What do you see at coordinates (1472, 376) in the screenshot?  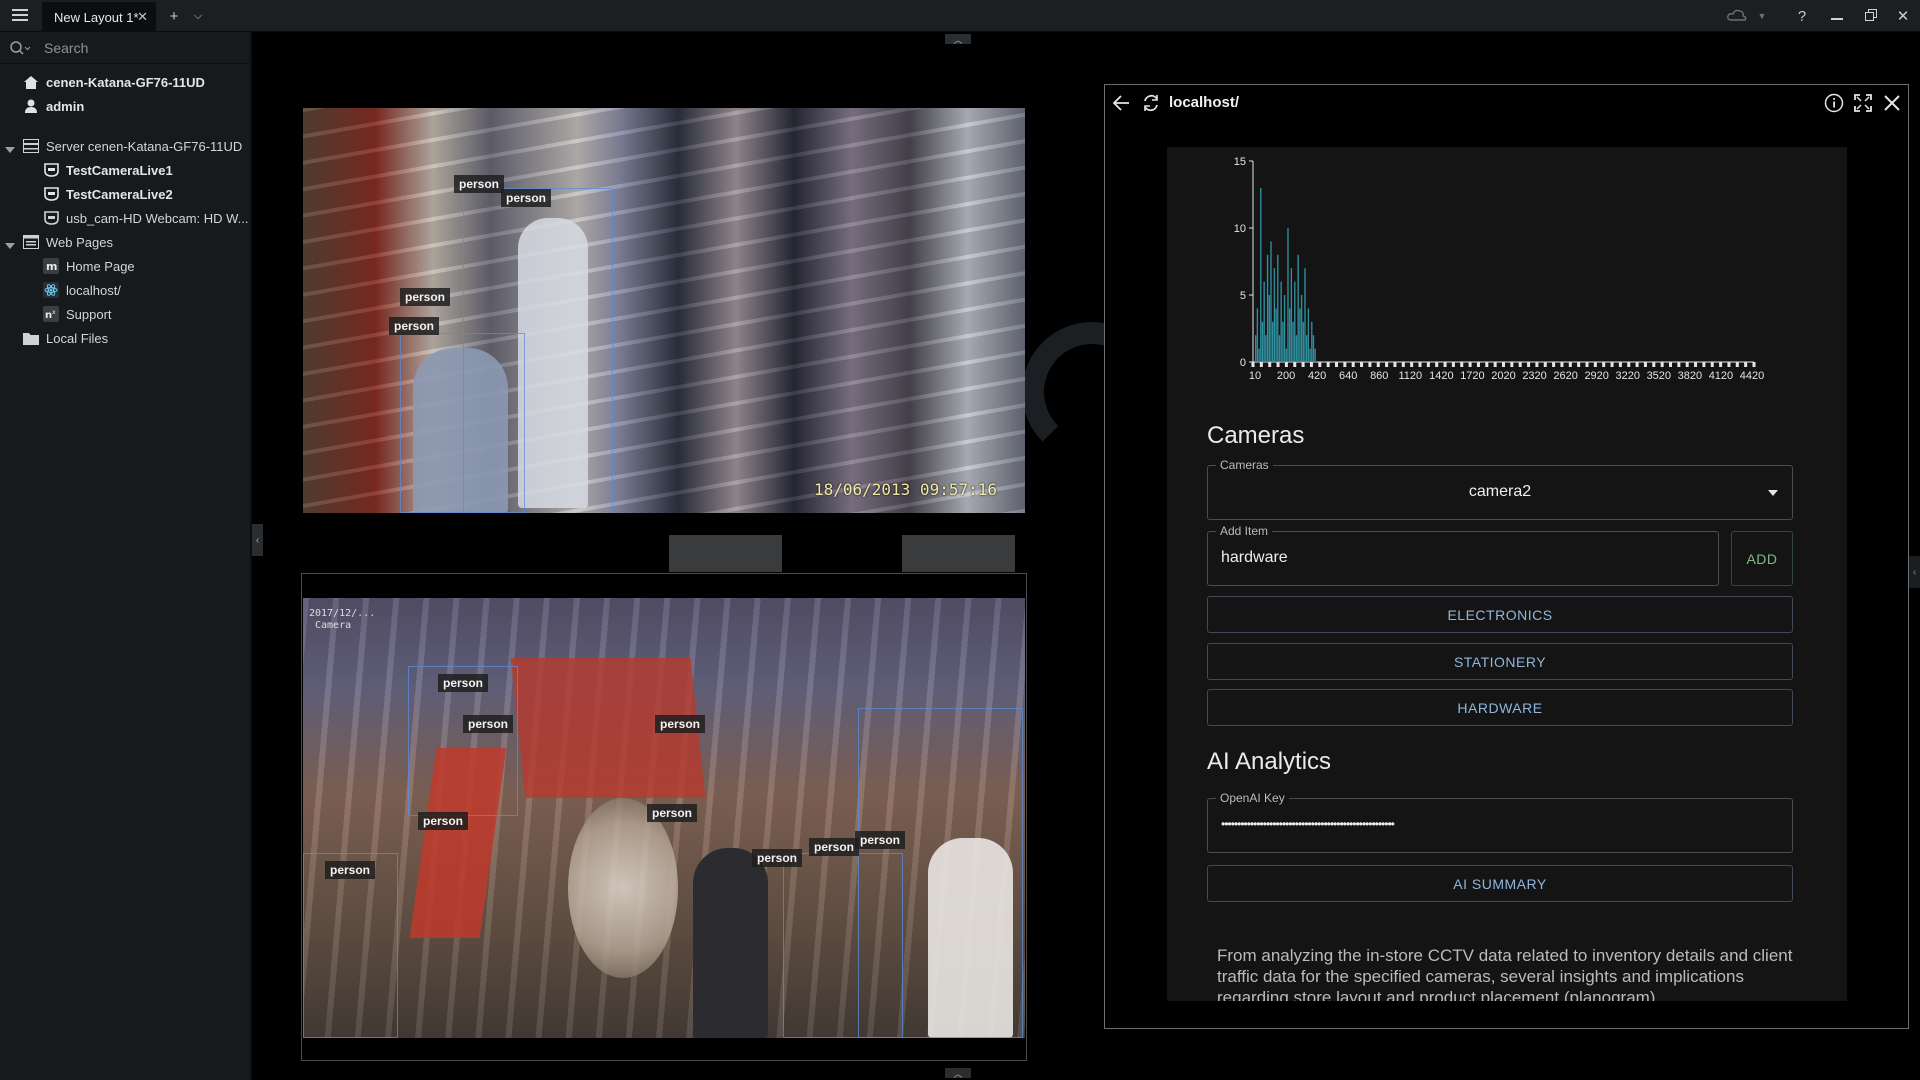 I see `x-tick-label: 1720` at bounding box center [1472, 376].